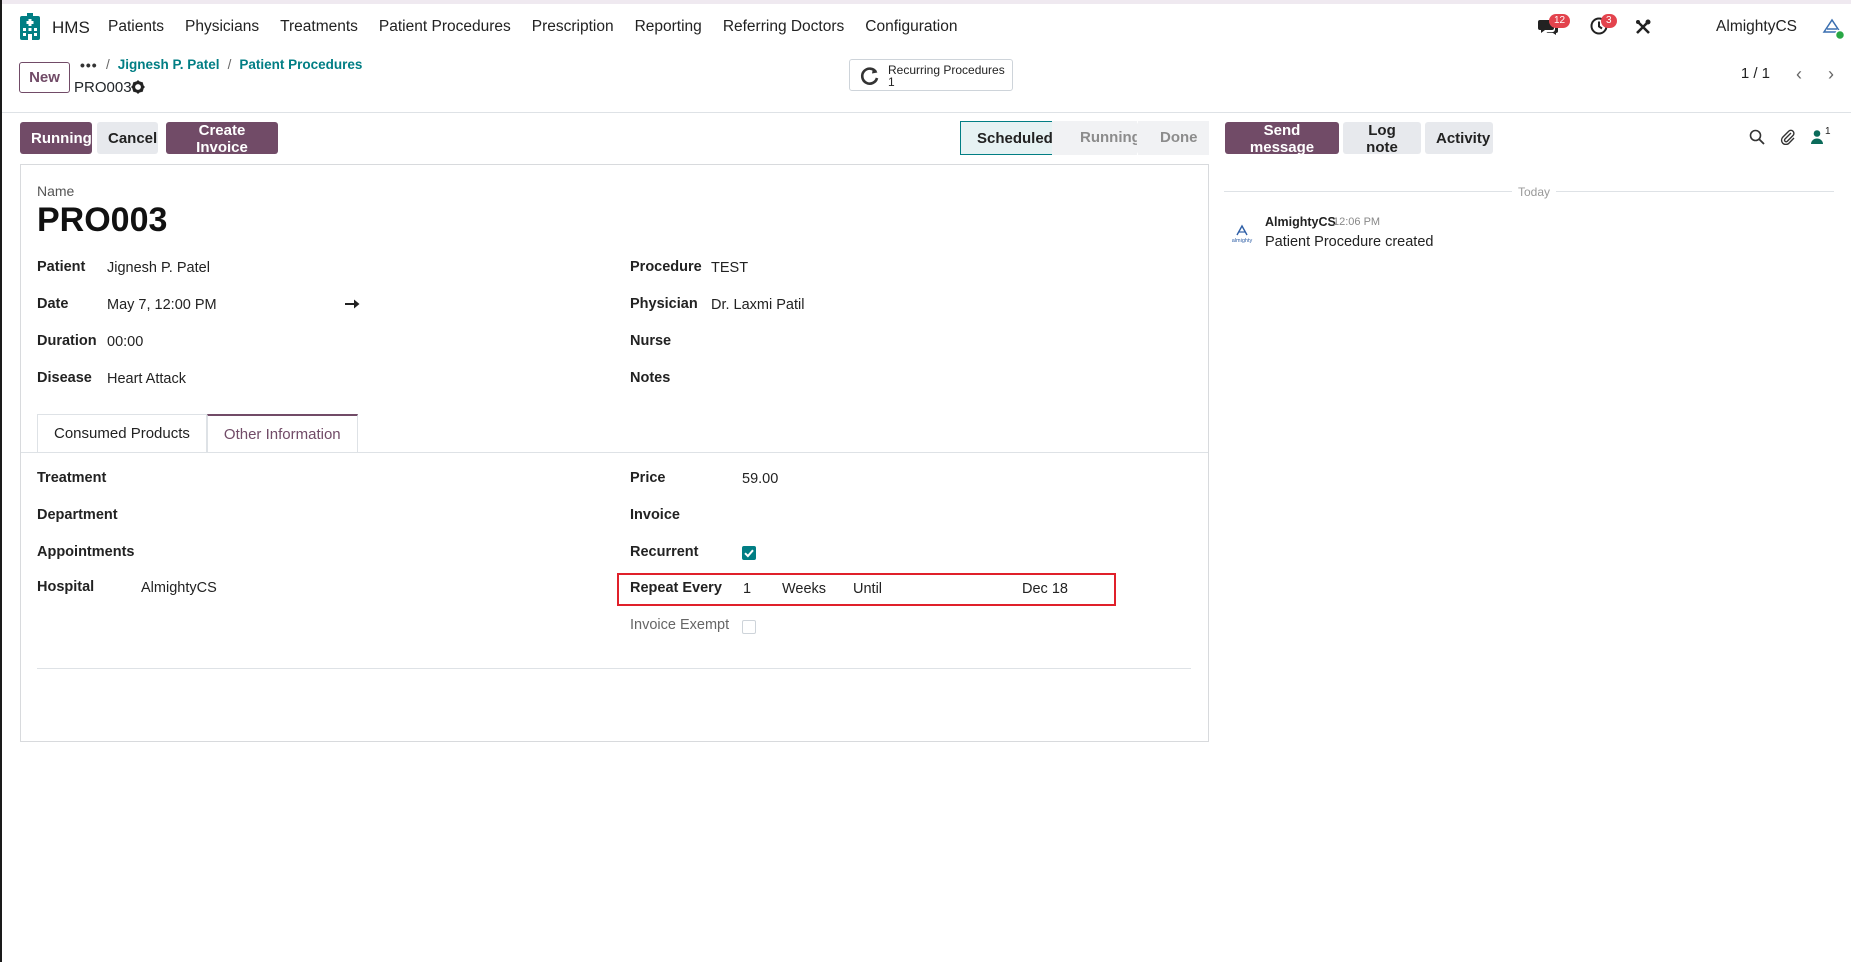 The height and width of the screenshot is (962, 1851). Describe the element at coordinates (282, 433) in the screenshot. I see `tab-other-information: Other Information` at that location.